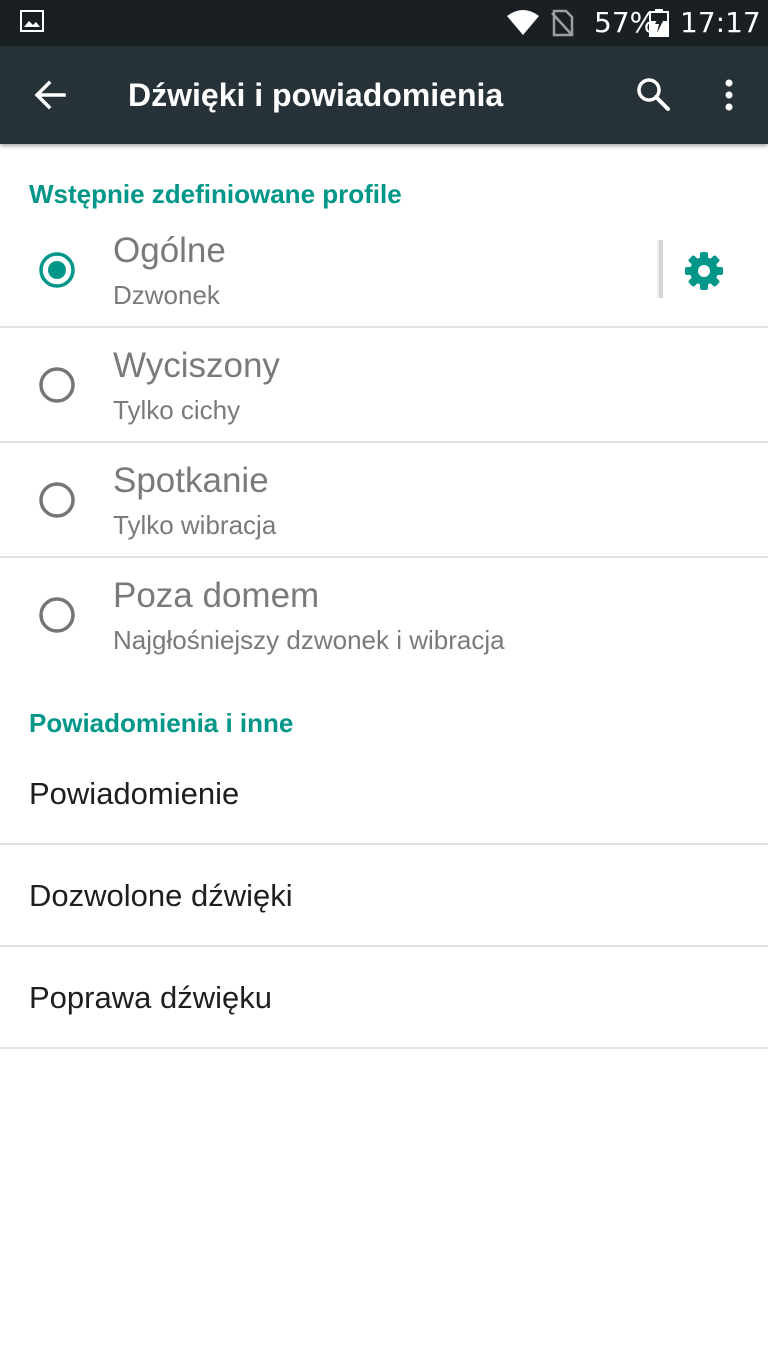 The image size is (768, 1365). I want to click on profile-subtitle: Najgłośniejszy dzwonek i wibracja, so click(309, 640).